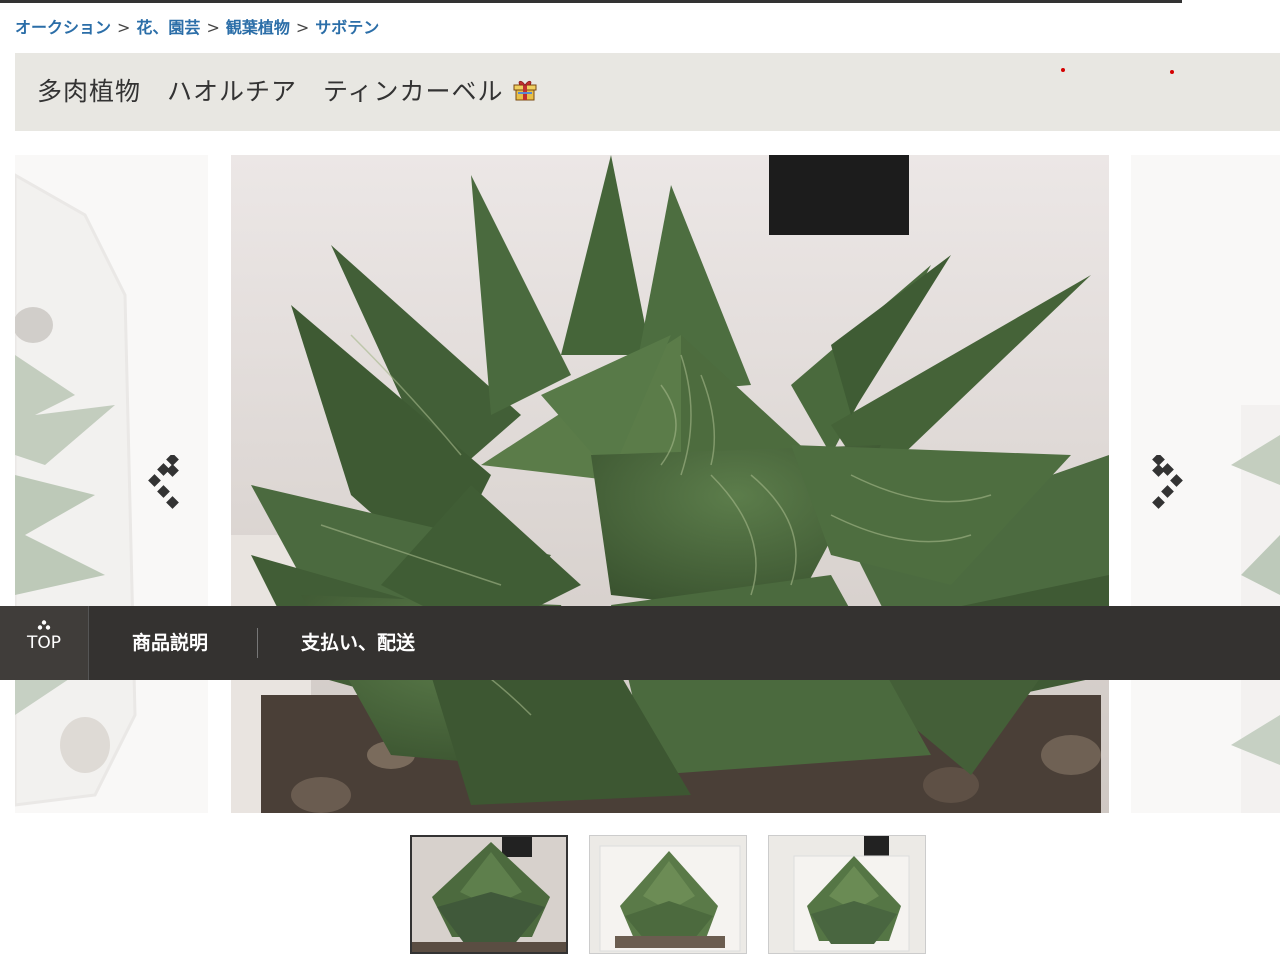 The height and width of the screenshot is (968, 1280). I want to click on breadcrumb-auction: オークション, so click(63, 27).